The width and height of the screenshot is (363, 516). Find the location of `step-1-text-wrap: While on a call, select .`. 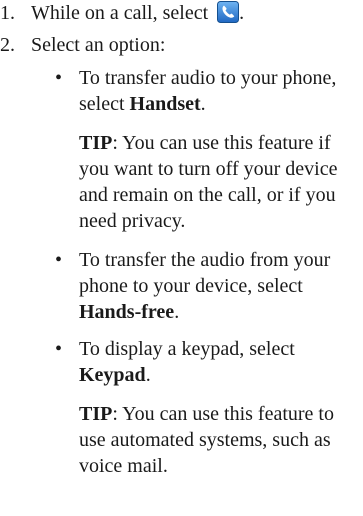

step-1-text-wrap: While on a call, select . is located at coordinates (137, 13).